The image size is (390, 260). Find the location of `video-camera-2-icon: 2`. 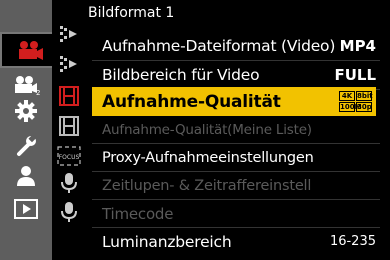

video-camera-2-icon: 2 is located at coordinates (26, 85).